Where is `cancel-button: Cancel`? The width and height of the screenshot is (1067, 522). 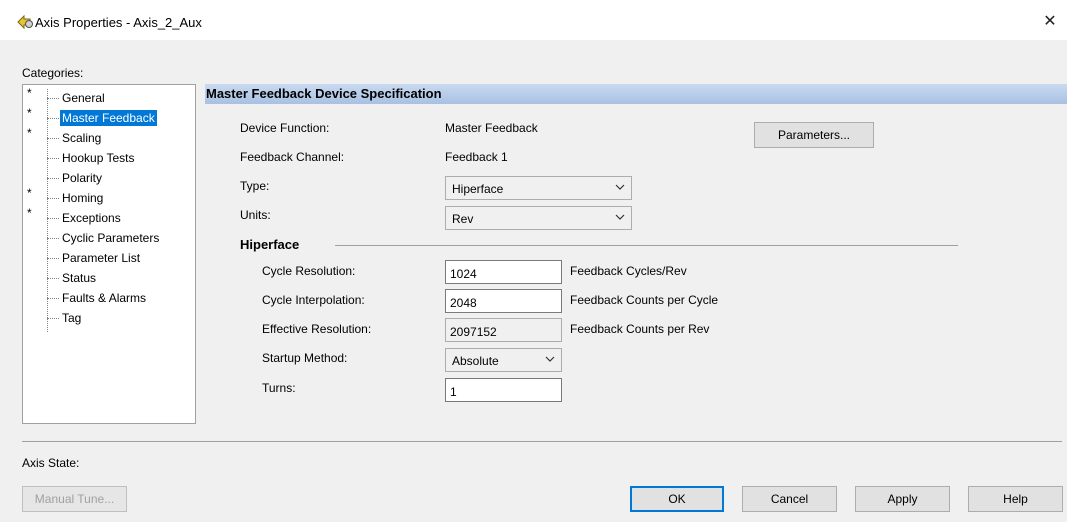
cancel-button: Cancel is located at coordinates (789, 499).